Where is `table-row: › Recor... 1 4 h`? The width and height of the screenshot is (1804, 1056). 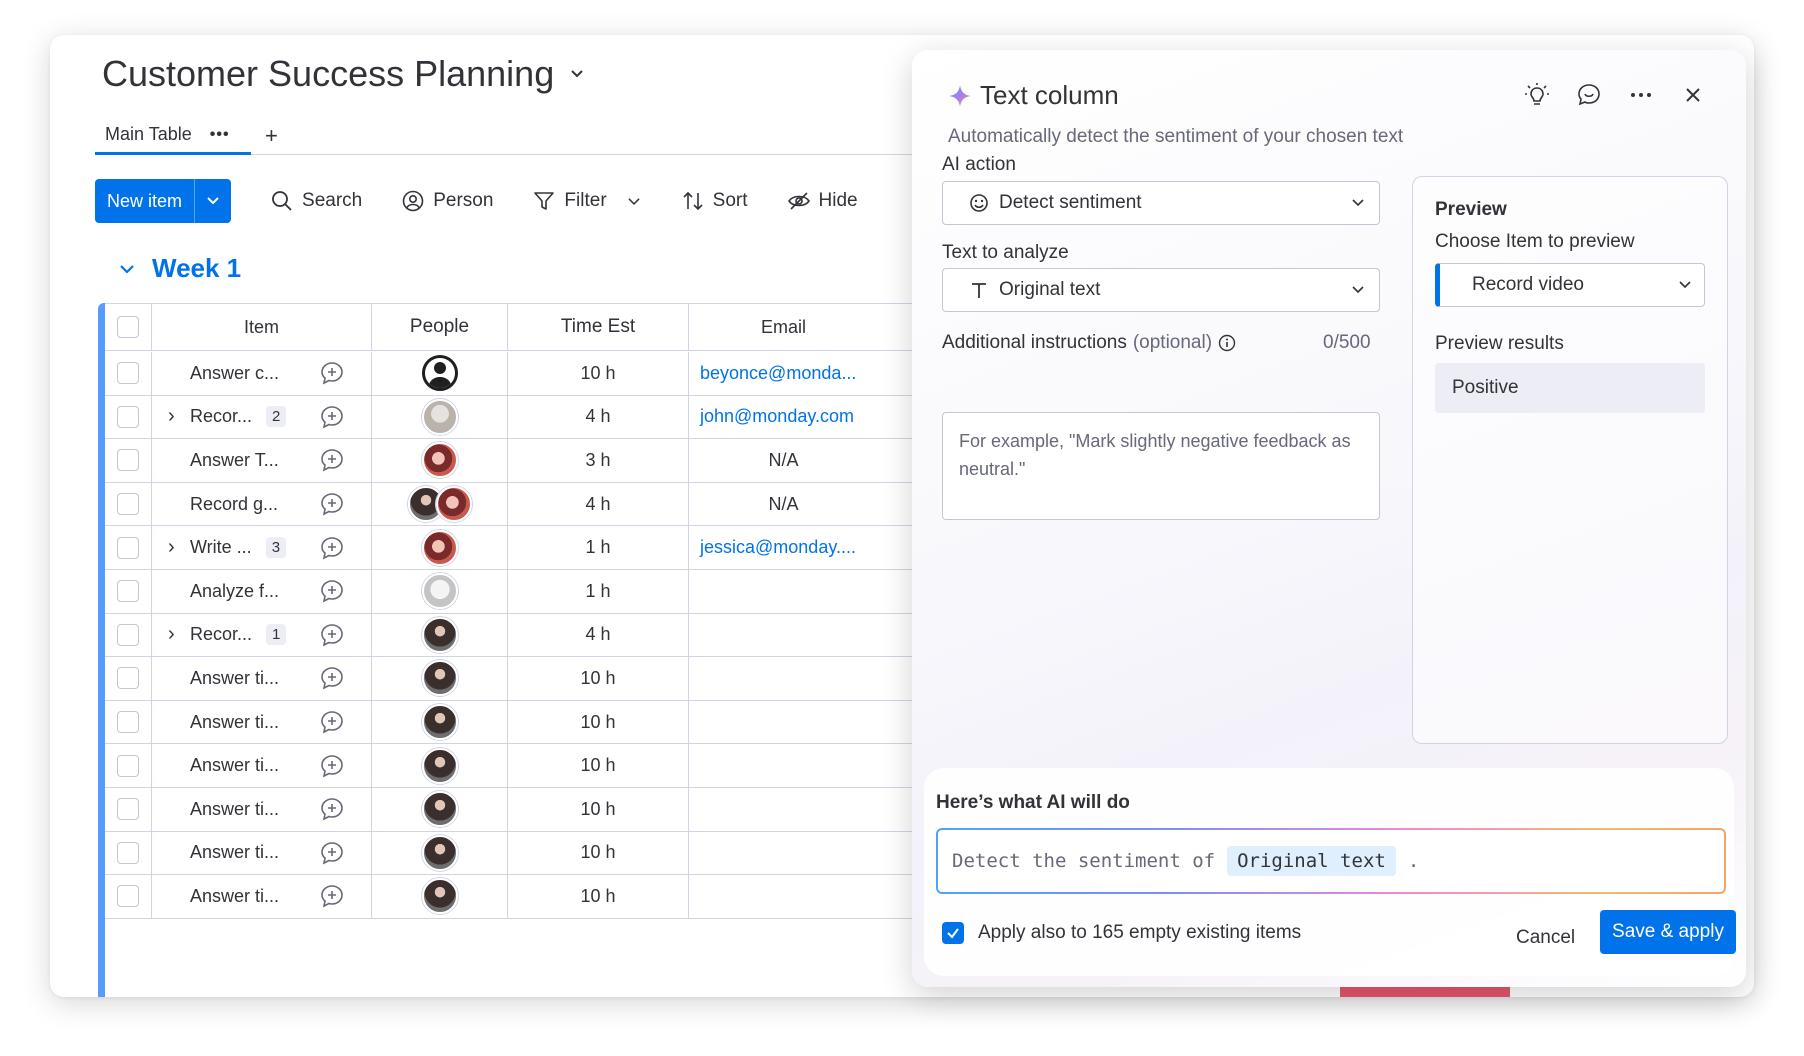
table-row: › Recor... 1 4 h is located at coordinates (541, 635).